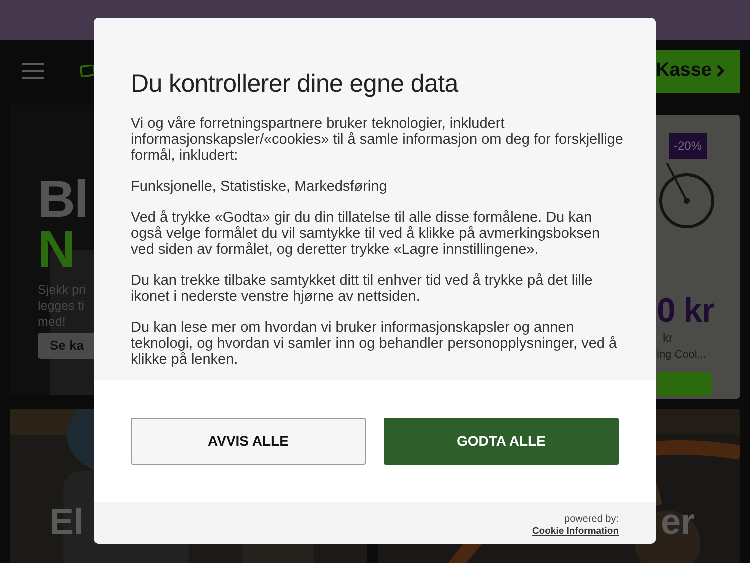 Image resolution: width=750 pixels, height=563 pixels. Describe the element at coordinates (374, 344) in the screenshot. I see `dialog-paragraph: Du kan lese mer om hvordan vi bruker informasjonskapsler og annen teknologi, og hvordan vi samler inn og behandler personopplysninger, ved å klikke på lenken.` at that location.